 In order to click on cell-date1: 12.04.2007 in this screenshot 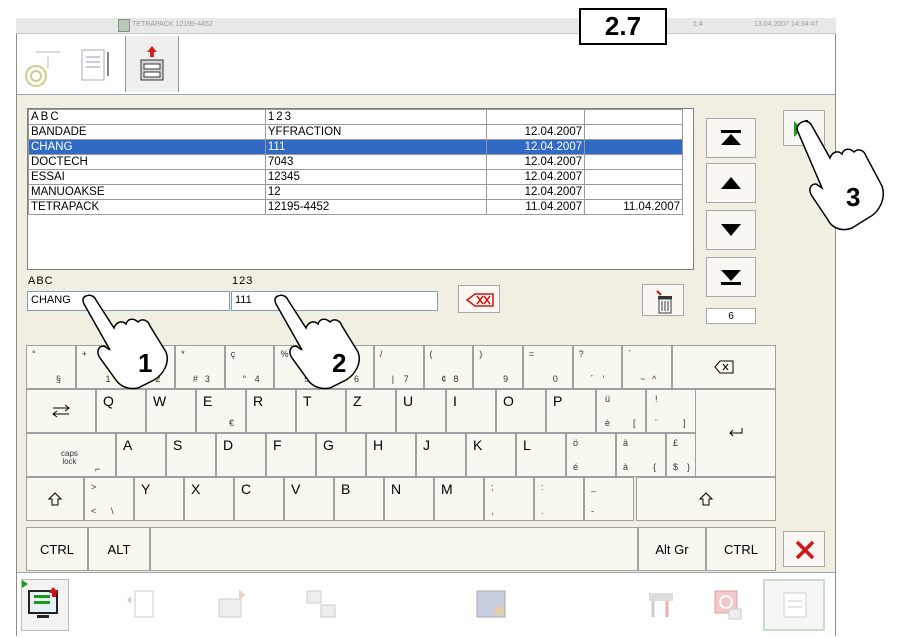, I will do `click(536, 147)`.